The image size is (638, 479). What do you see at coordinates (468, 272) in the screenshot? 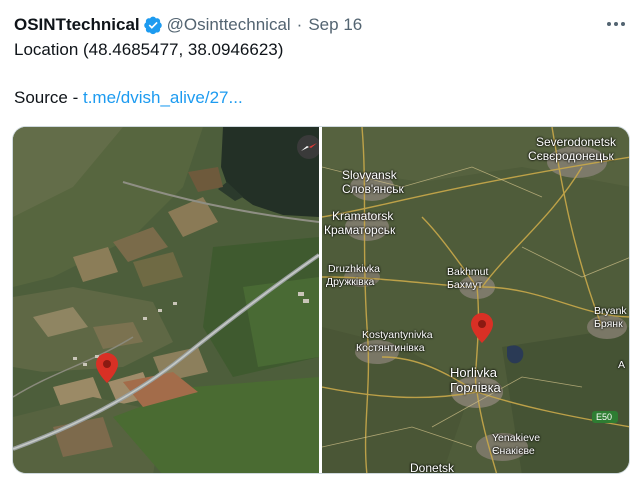
I see `label-bakhmut: Bakhmut` at bounding box center [468, 272].